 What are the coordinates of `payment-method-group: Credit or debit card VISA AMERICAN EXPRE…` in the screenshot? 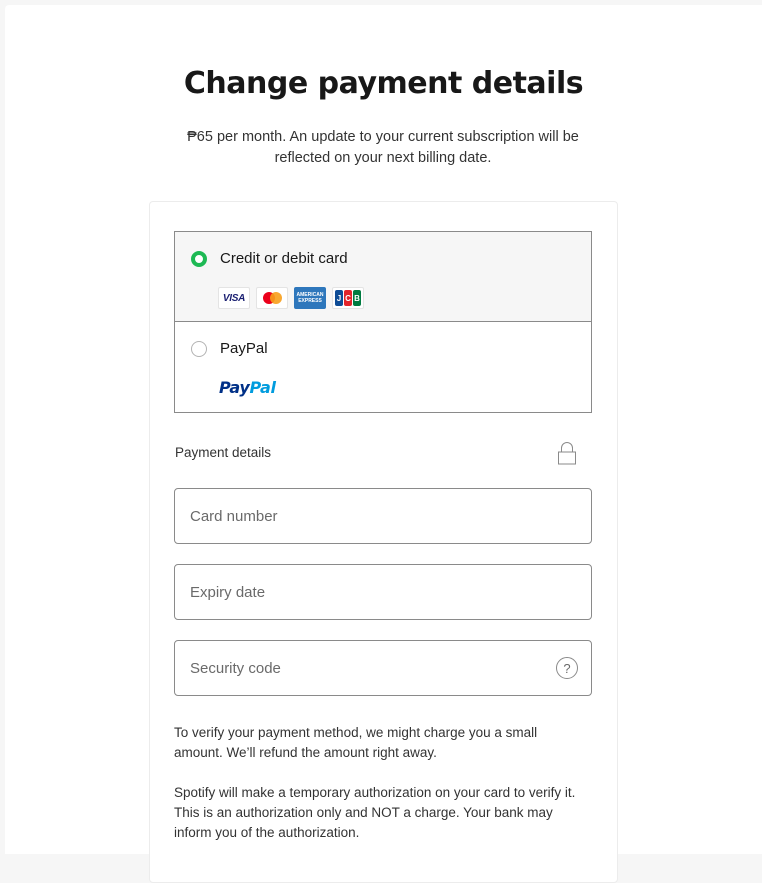 It's located at (383, 322).